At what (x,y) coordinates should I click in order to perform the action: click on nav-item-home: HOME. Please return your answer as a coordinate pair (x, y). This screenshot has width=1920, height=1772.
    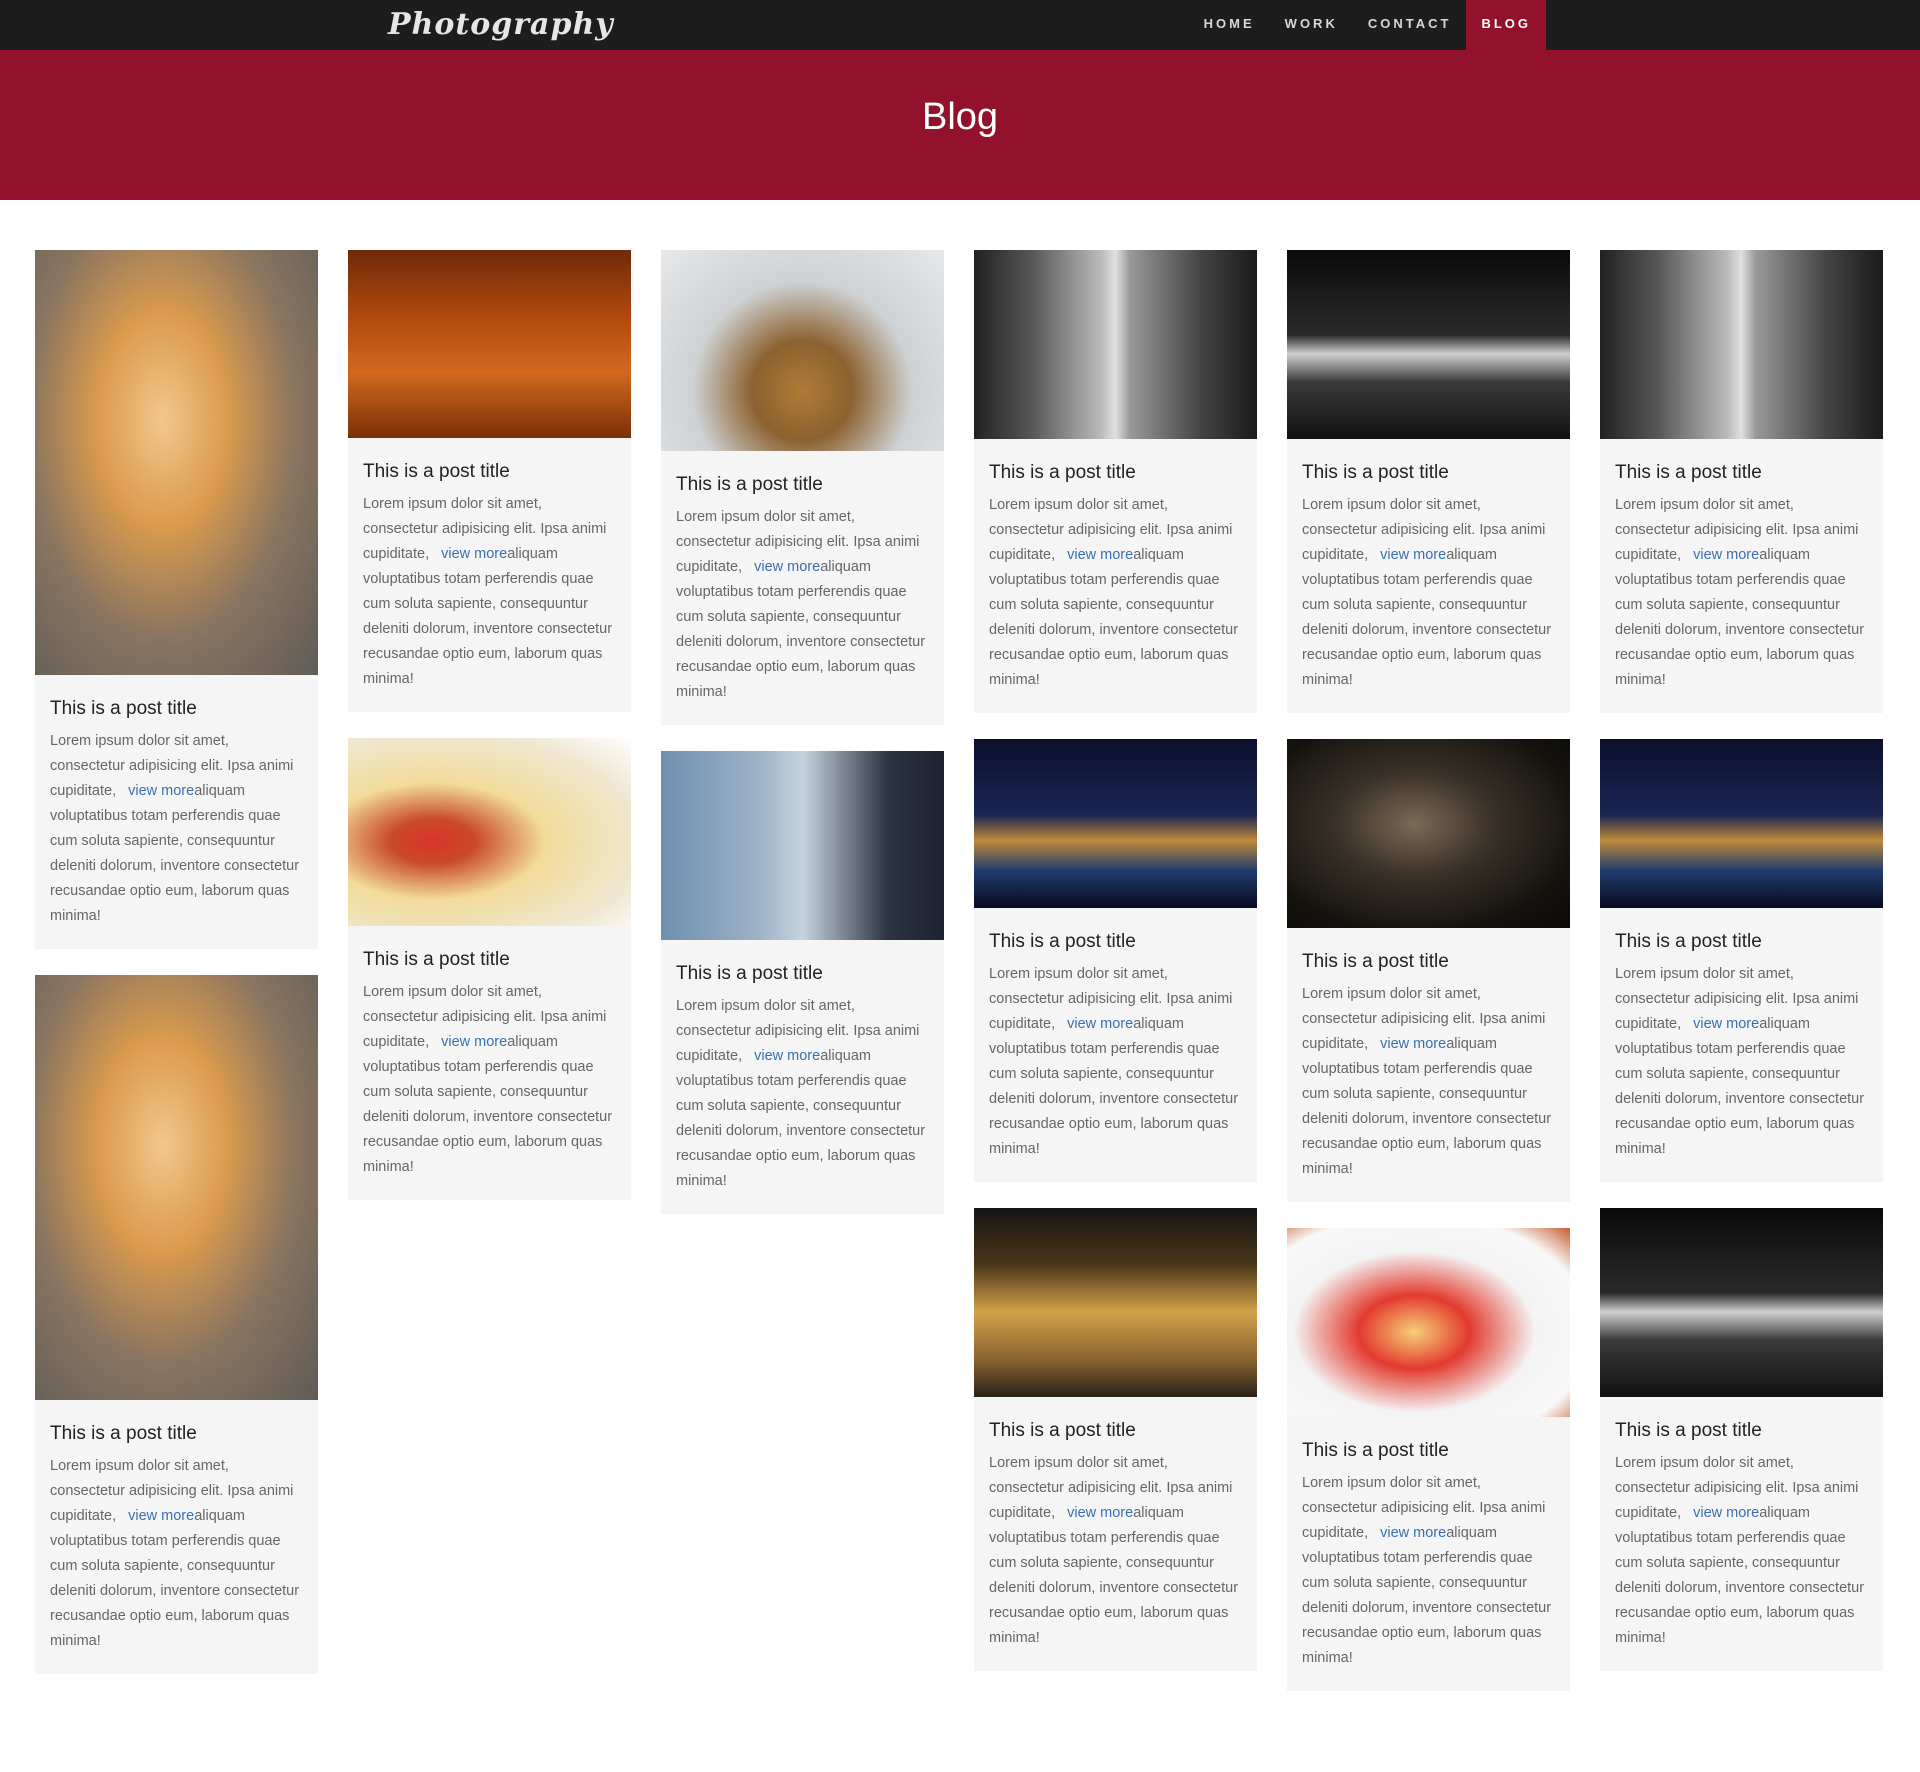
    Looking at the image, I should click on (1229, 25).